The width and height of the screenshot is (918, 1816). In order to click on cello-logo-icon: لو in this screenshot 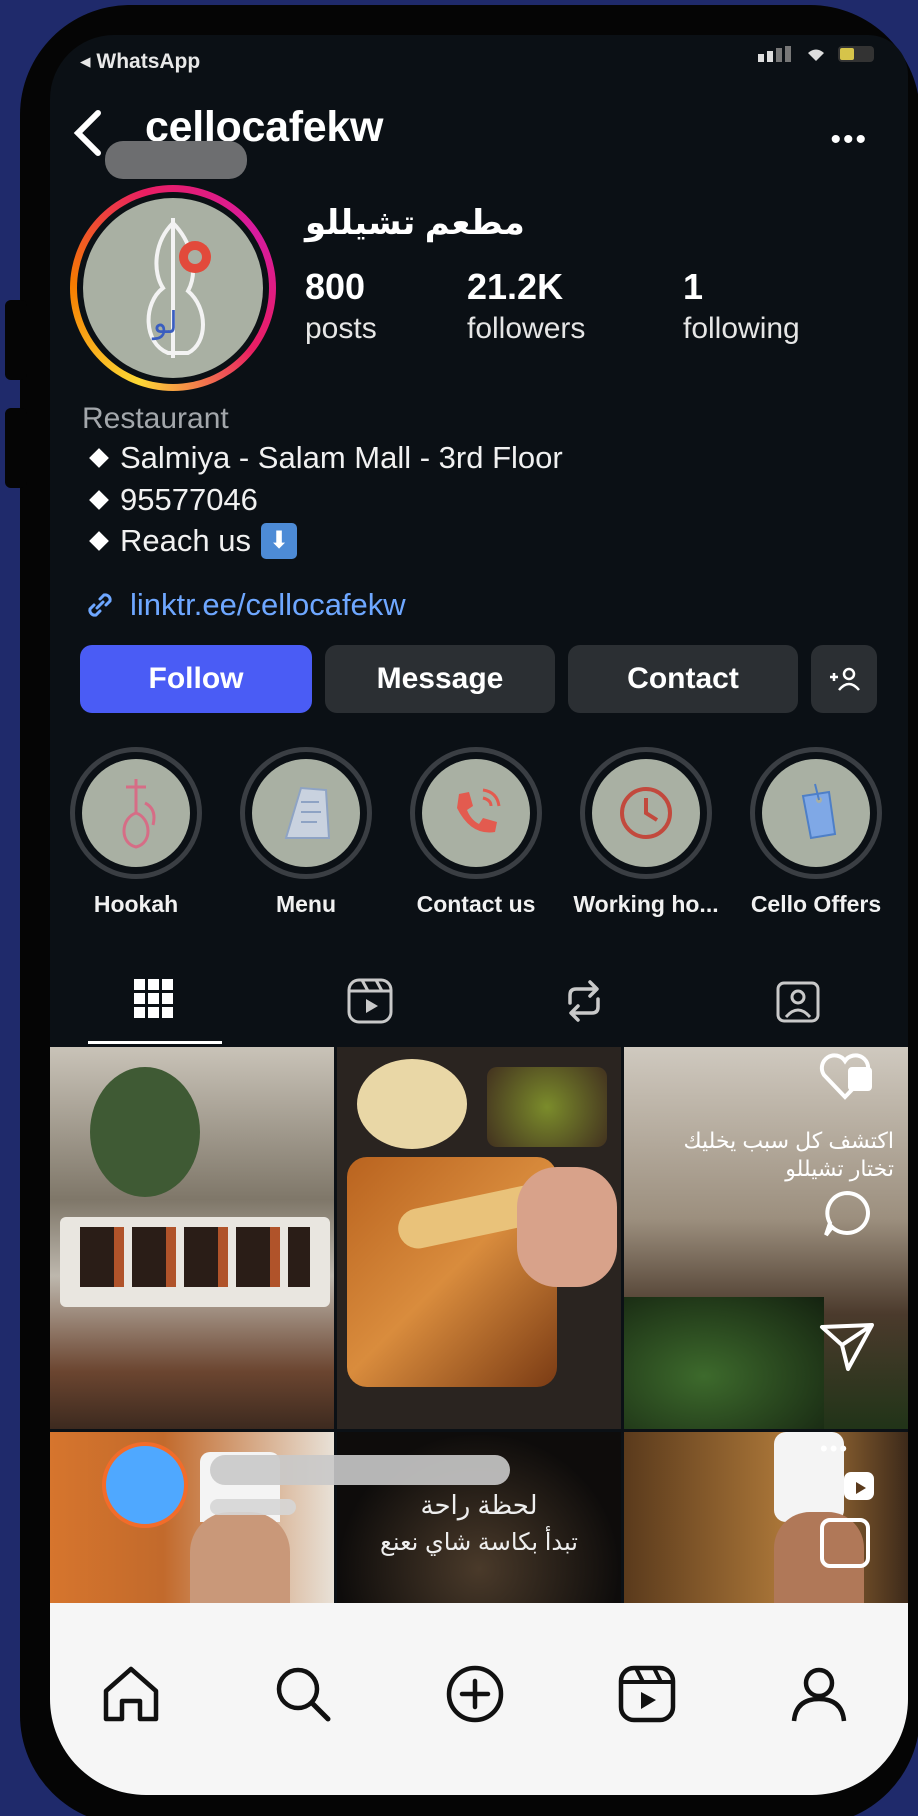, I will do `click(173, 288)`.